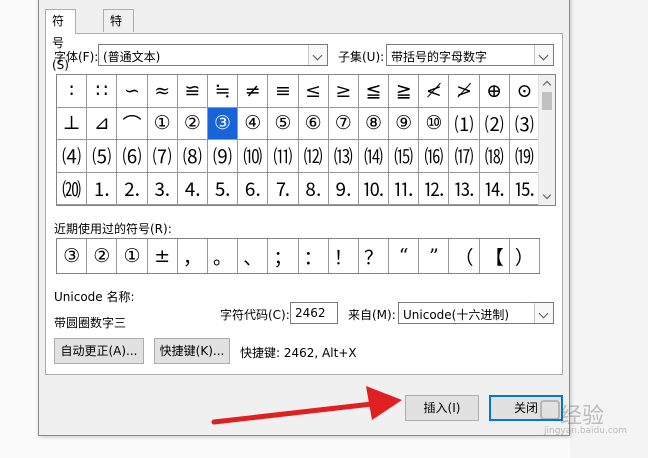 Image resolution: width=648 pixels, height=458 pixels. I want to click on watermark-logo-icon, so click(550, 410).